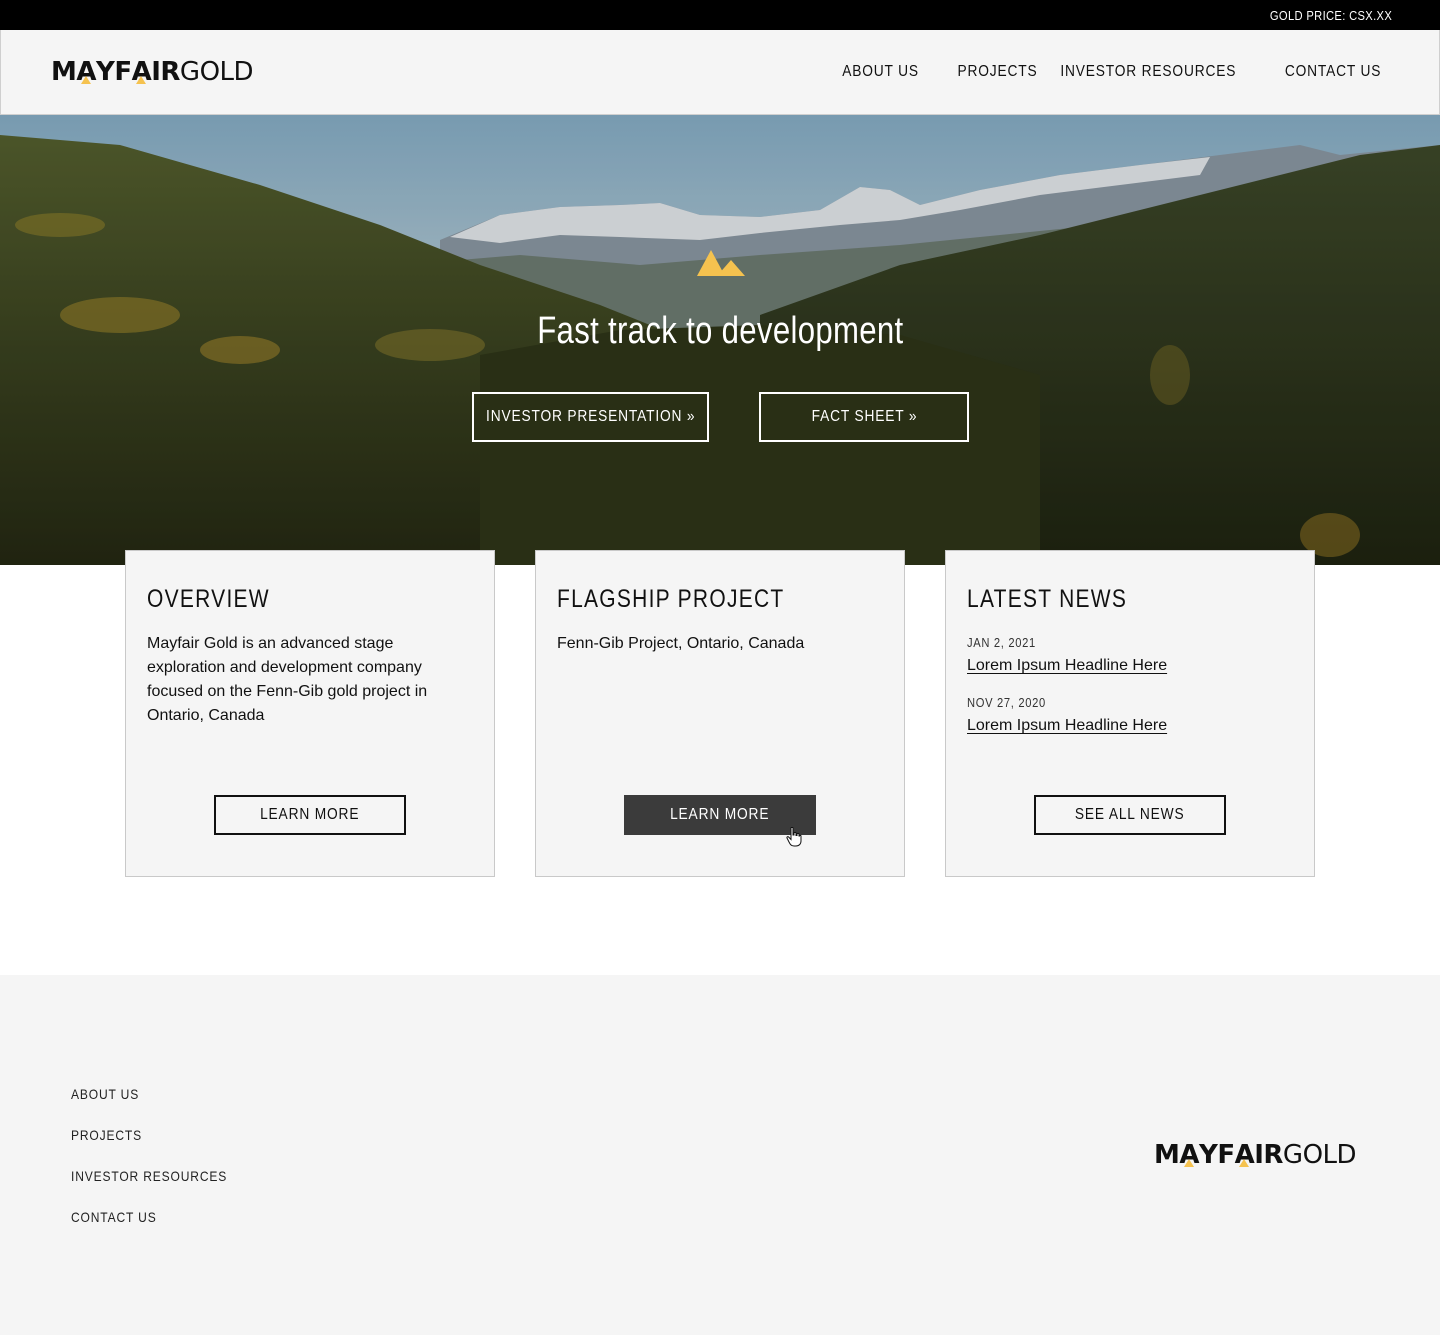 This screenshot has height=1335, width=1440. What do you see at coordinates (720, 15) in the screenshot?
I see `top-bar: GOLD PRICE: CSX.XX` at bounding box center [720, 15].